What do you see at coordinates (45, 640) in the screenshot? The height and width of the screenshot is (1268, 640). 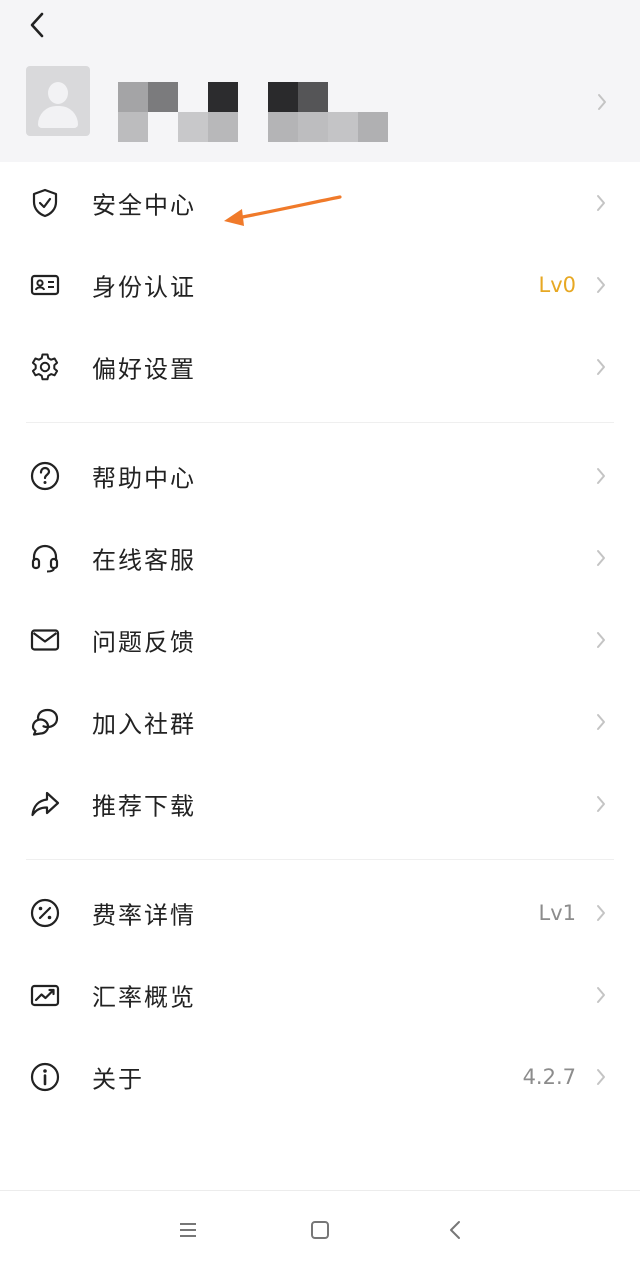 I see `mail-icon` at bounding box center [45, 640].